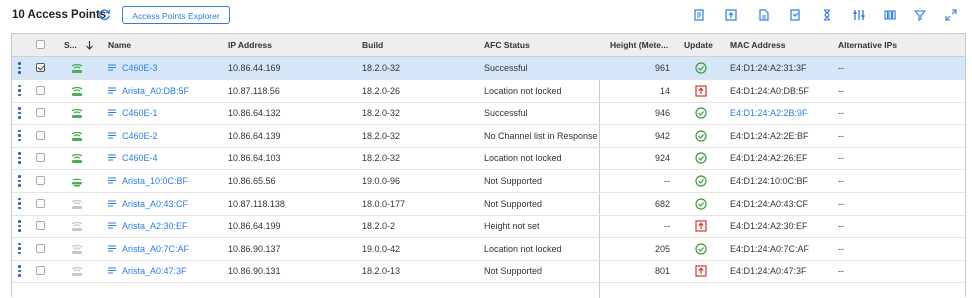 Image resolution: width=972 pixels, height=298 pixels. What do you see at coordinates (523, 248) in the screenshot?
I see `afc-status: Location not locked` at bounding box center [523, 248].